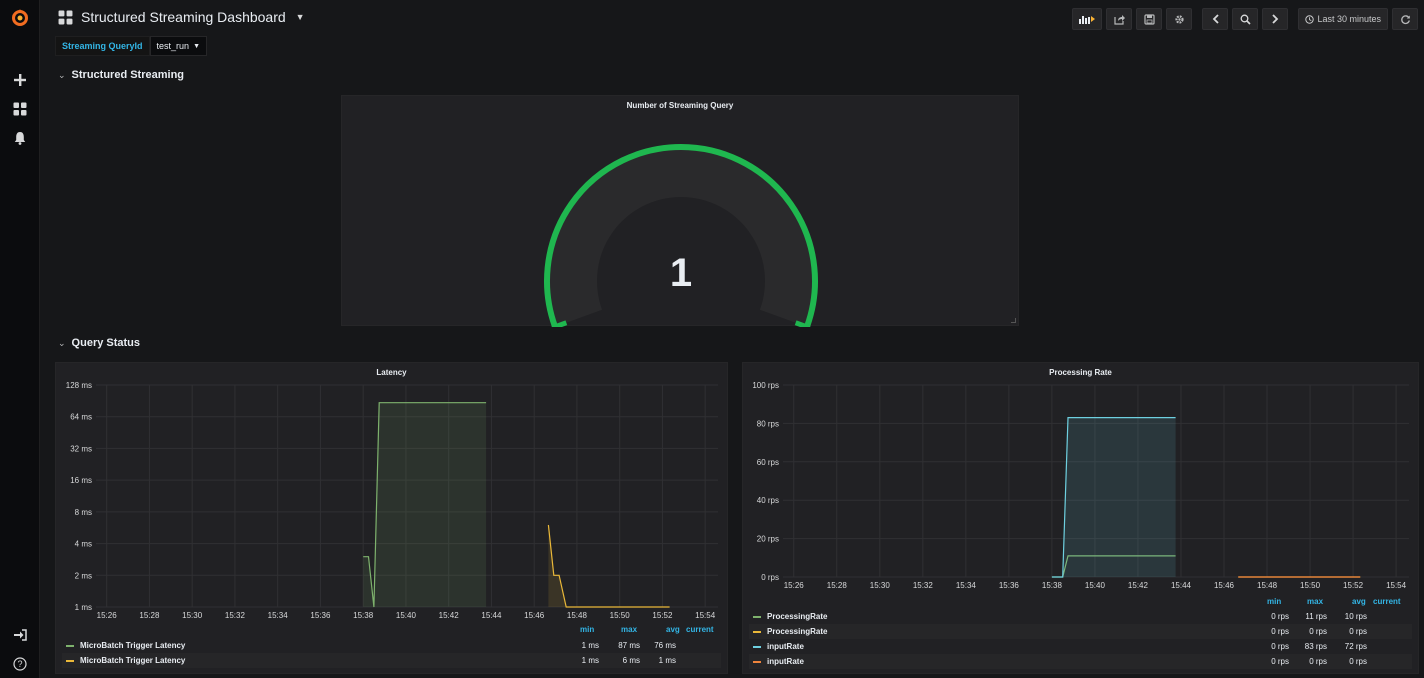 This screenshot has width=1424, height=678. I want to click on legend-avg: 76 ms, so click(665, 645).